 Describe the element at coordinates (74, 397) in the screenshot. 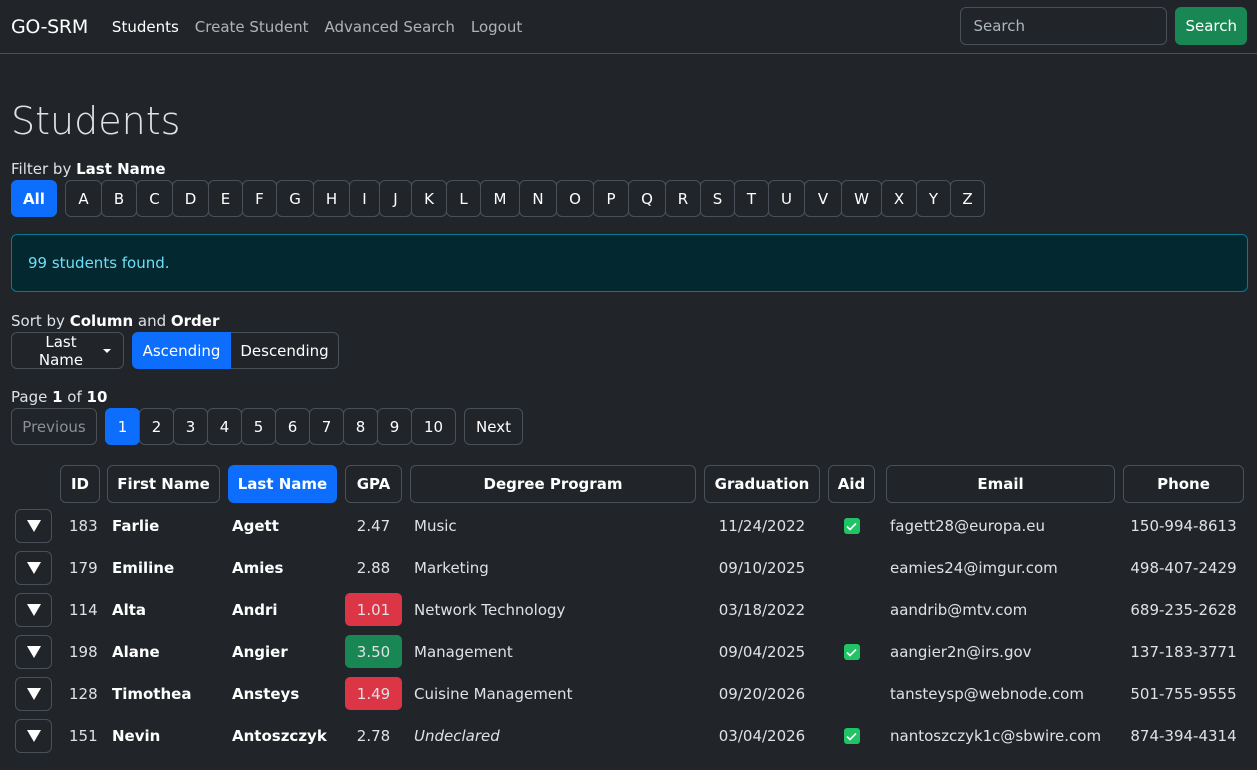

I see `page-label-of: of` at that location.